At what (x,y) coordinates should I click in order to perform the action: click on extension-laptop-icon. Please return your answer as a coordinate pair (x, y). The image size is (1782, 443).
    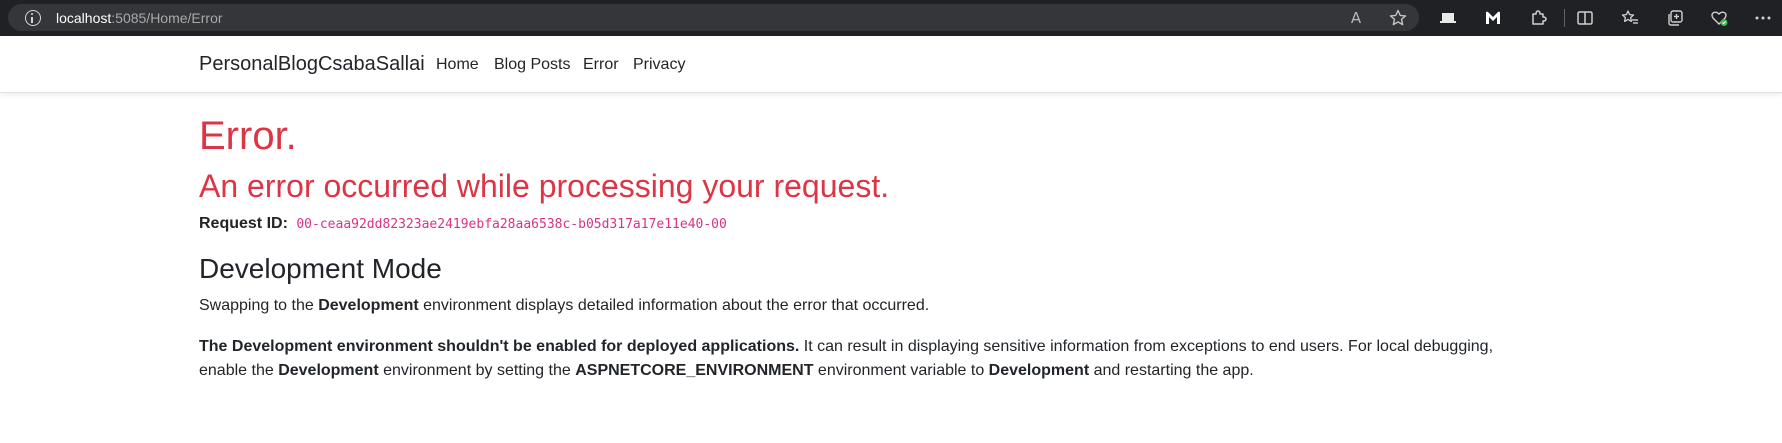
    Looking at the image, I should click on (1448, 18).